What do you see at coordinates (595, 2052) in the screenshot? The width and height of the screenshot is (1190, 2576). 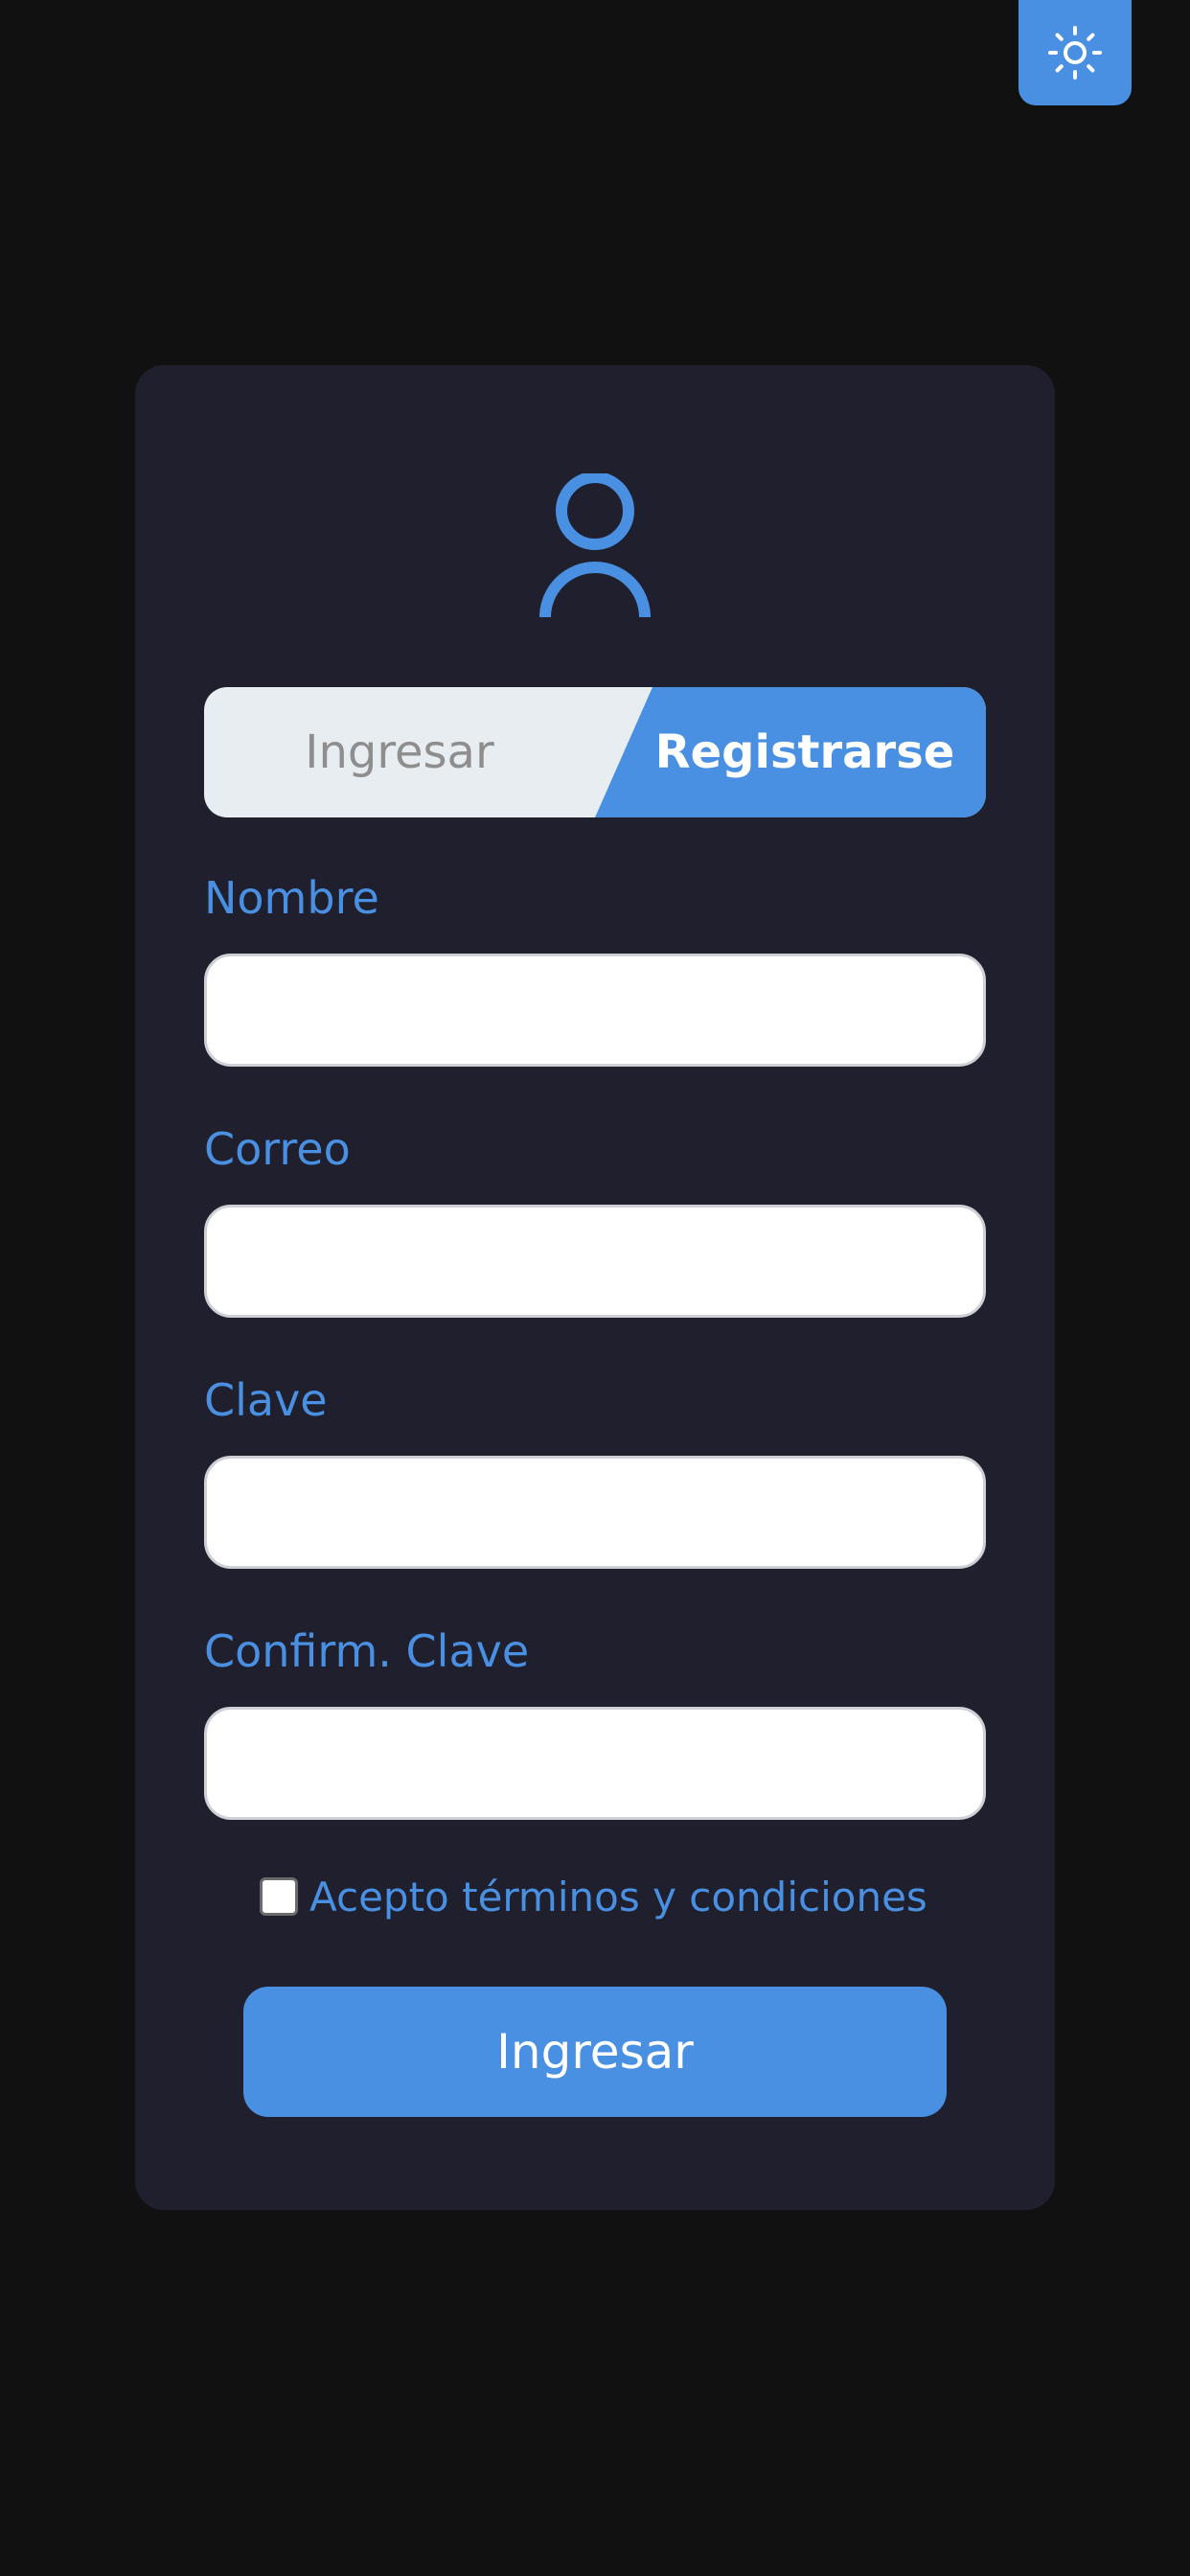 I see `submit-button: Ingresar` at bounding box center [595, 2052].